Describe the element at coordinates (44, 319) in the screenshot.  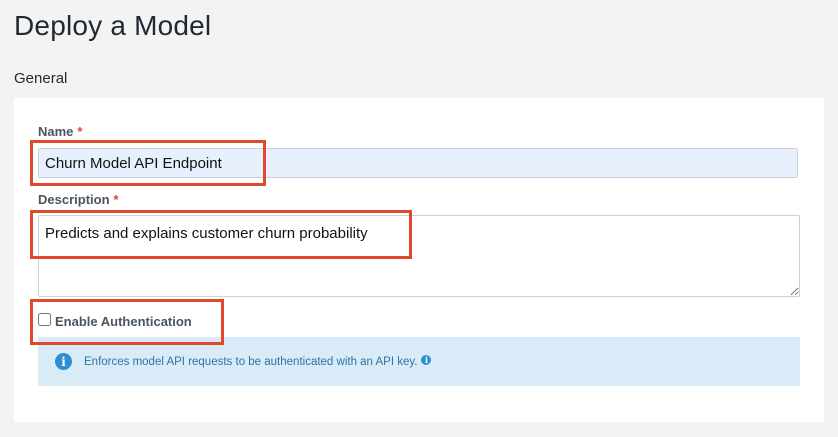
I see `enable-authentication-checkbox` at that location.